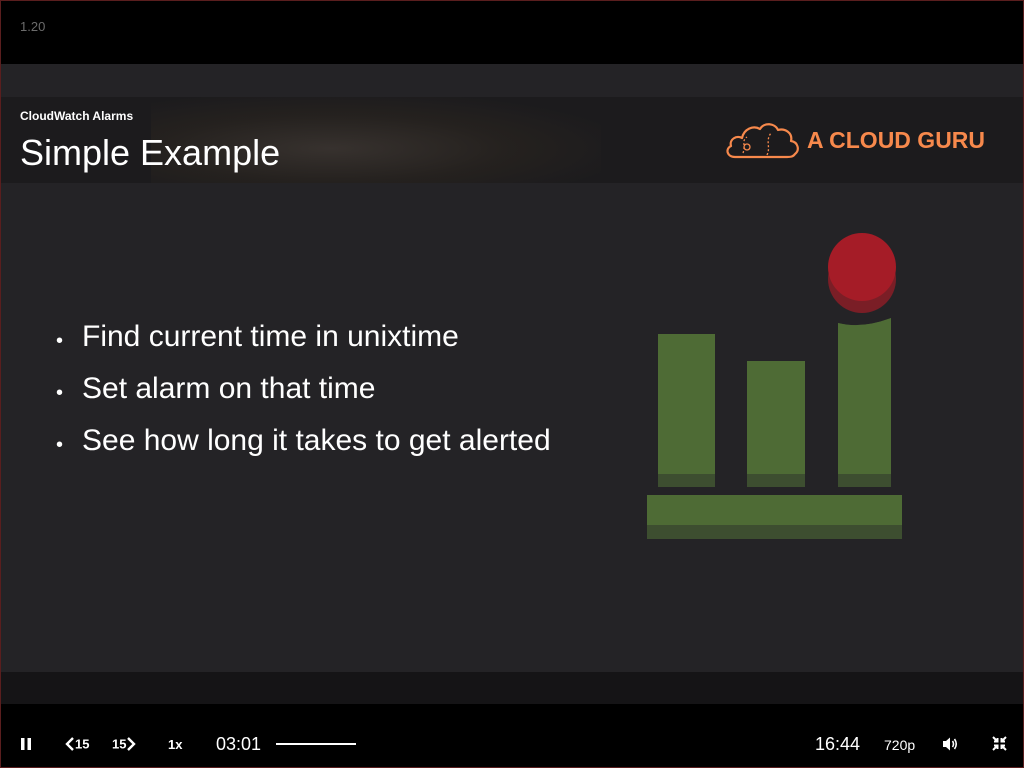 This screenshot has width=1024, height=768. I want to click on bullet-text: Set alarm on that time, so click(229, 388).